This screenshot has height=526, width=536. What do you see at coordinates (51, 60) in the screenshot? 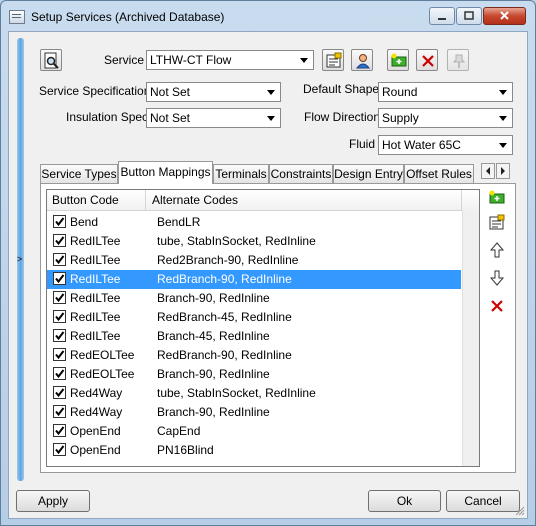
I see `preview-button` at bounding box center [51, 60].